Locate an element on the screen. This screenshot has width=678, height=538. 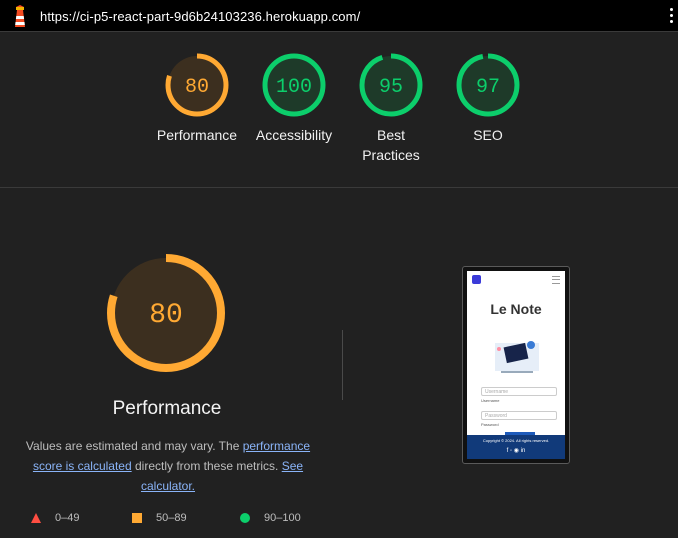
gauge-best-practices: 95 Best Practices is located at coordinates (391, 108).